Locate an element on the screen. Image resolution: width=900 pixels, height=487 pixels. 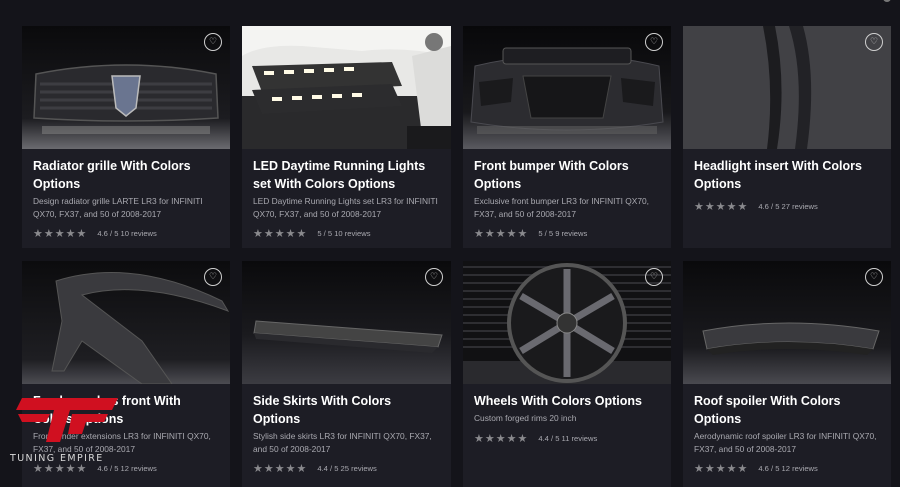
rating-text: 4.4 / 5 11 reviews is located at coordinates (568, 438).